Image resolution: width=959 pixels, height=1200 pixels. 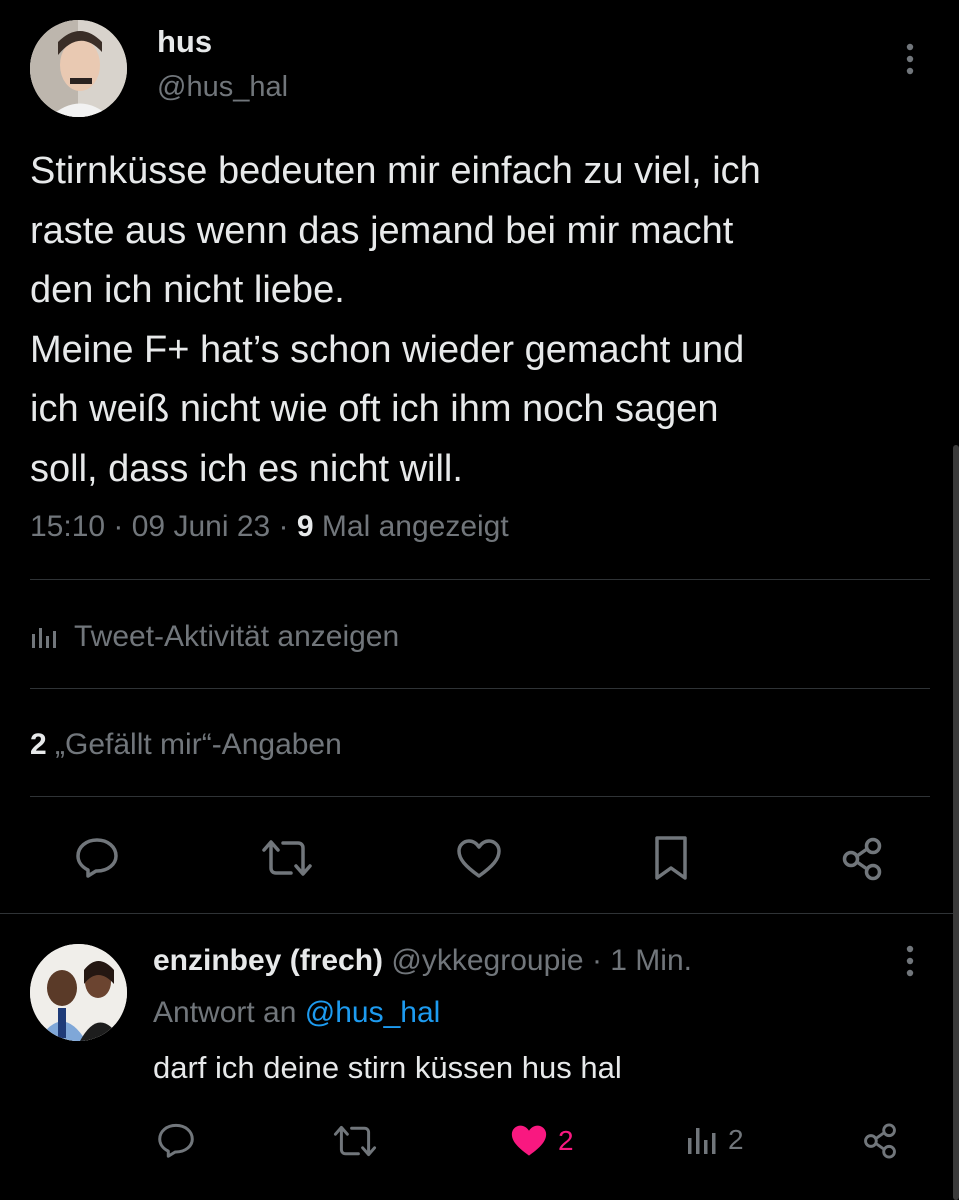 I want to click on author-handle: @hus_hal, so click(x=222, y=87).